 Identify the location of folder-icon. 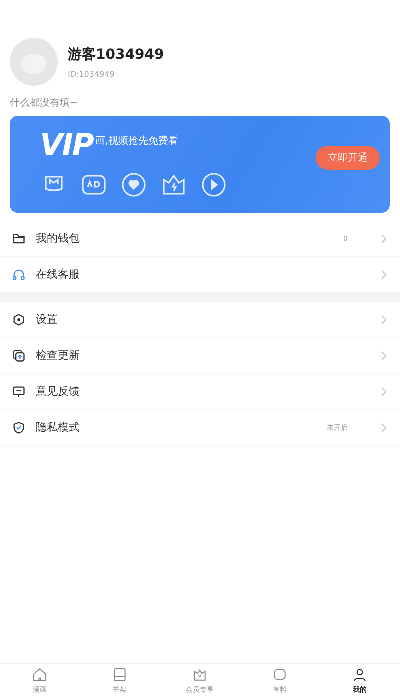
(19, 239).